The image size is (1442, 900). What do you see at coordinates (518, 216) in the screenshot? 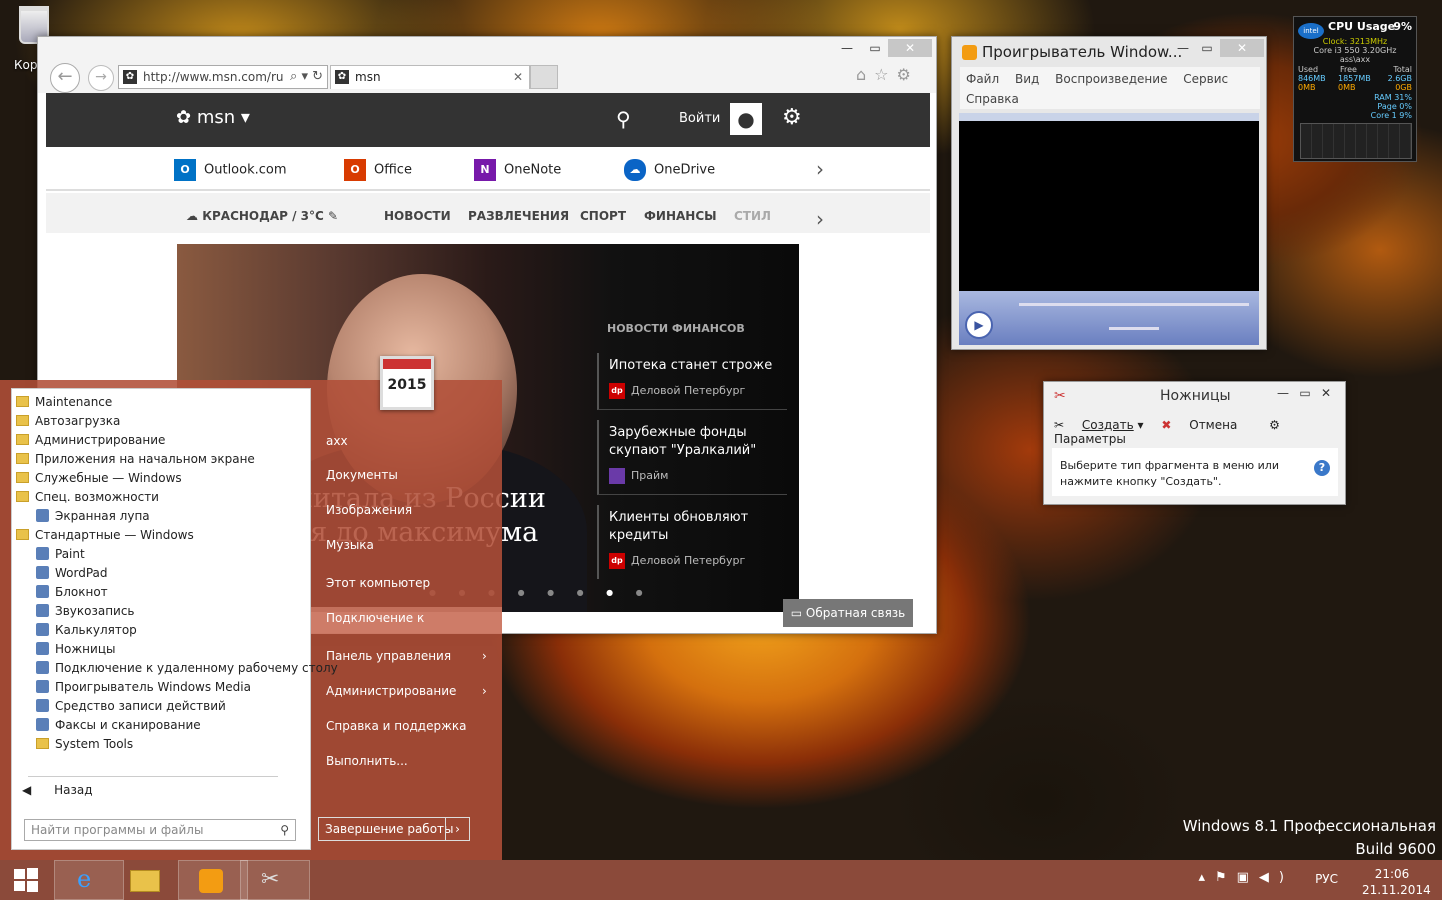
I see `category-entertainment: РАЗВЛЕЧЕНИЯ` at bounding box center [518, 216].